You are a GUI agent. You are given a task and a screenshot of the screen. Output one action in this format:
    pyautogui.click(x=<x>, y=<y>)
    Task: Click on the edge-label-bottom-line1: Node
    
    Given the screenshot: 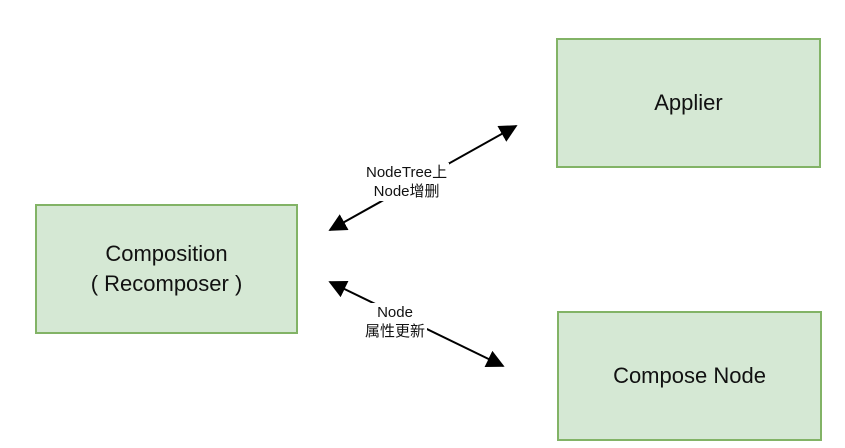 What is the action you would take?
    pyautogui.click(x=395, y=312)
    